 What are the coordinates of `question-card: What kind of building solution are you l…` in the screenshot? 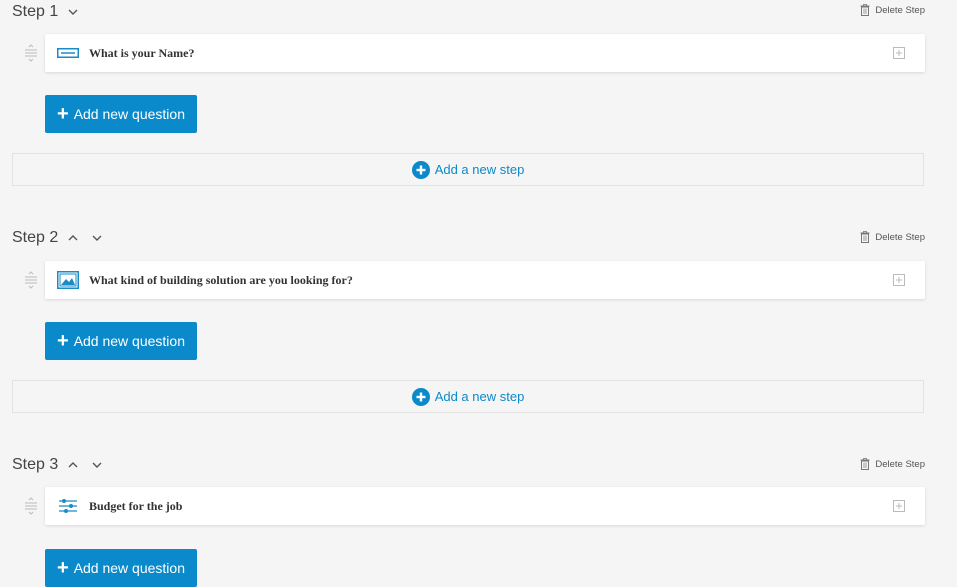 It's located at (485, 280).